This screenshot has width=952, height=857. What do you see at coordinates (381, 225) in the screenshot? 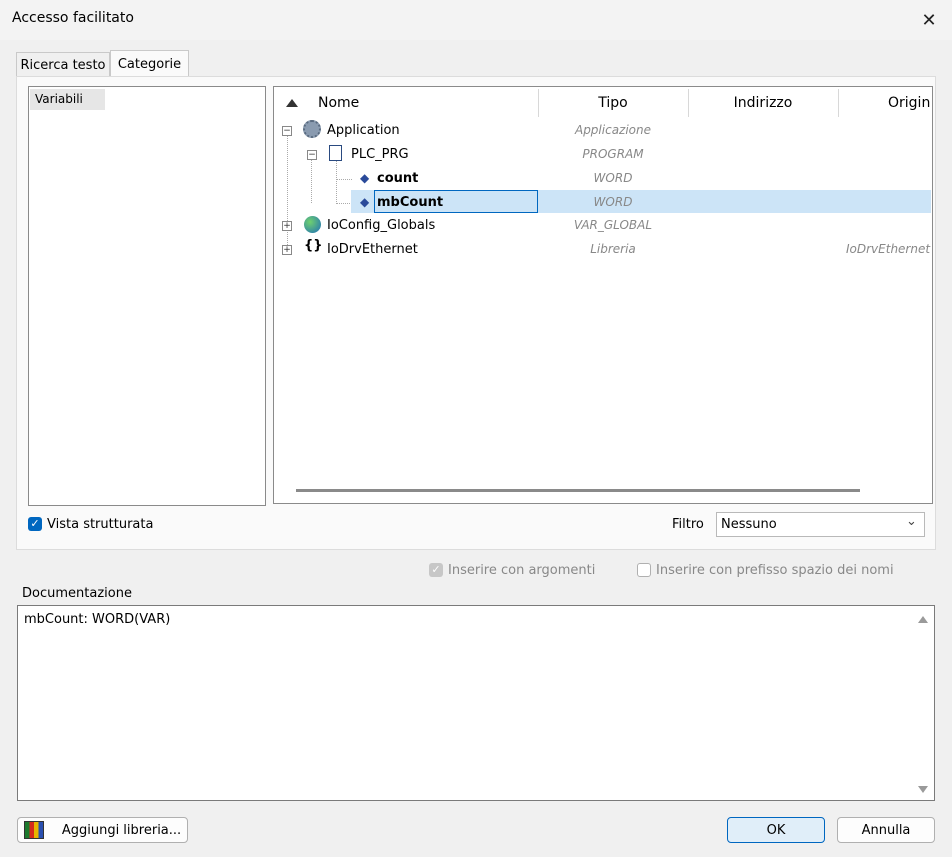
I see `tree-item-ioconfig-globals: IoConfig_Globals` at bounding box center [381, 225].